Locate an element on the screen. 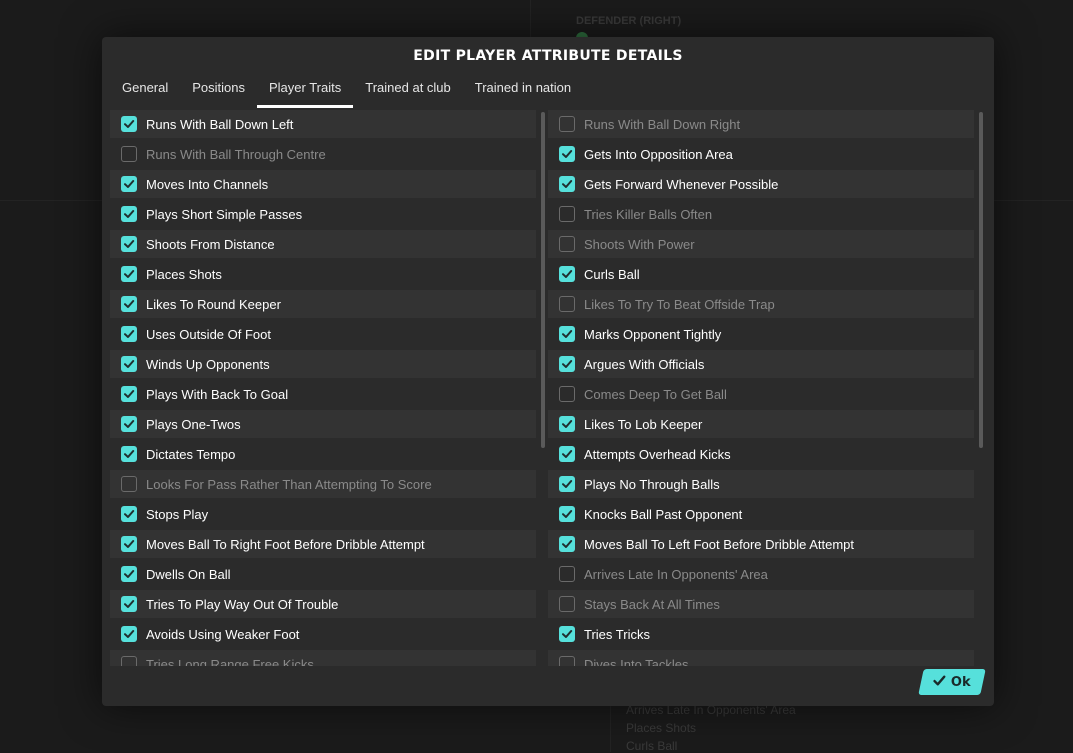  trait-row: Argues With Officials is located at coordinates (761, 364).